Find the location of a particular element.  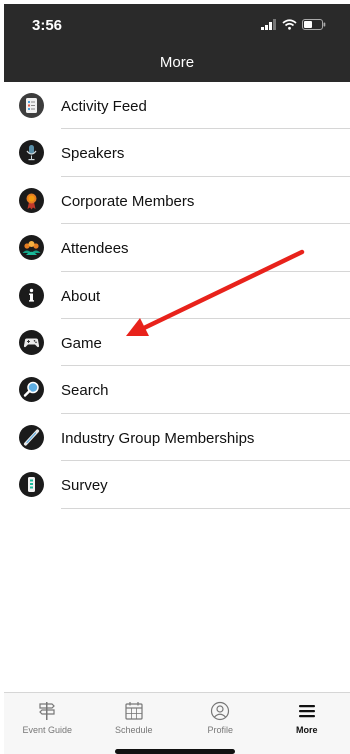

gamepad-icon is located at coordinates (31, 342).